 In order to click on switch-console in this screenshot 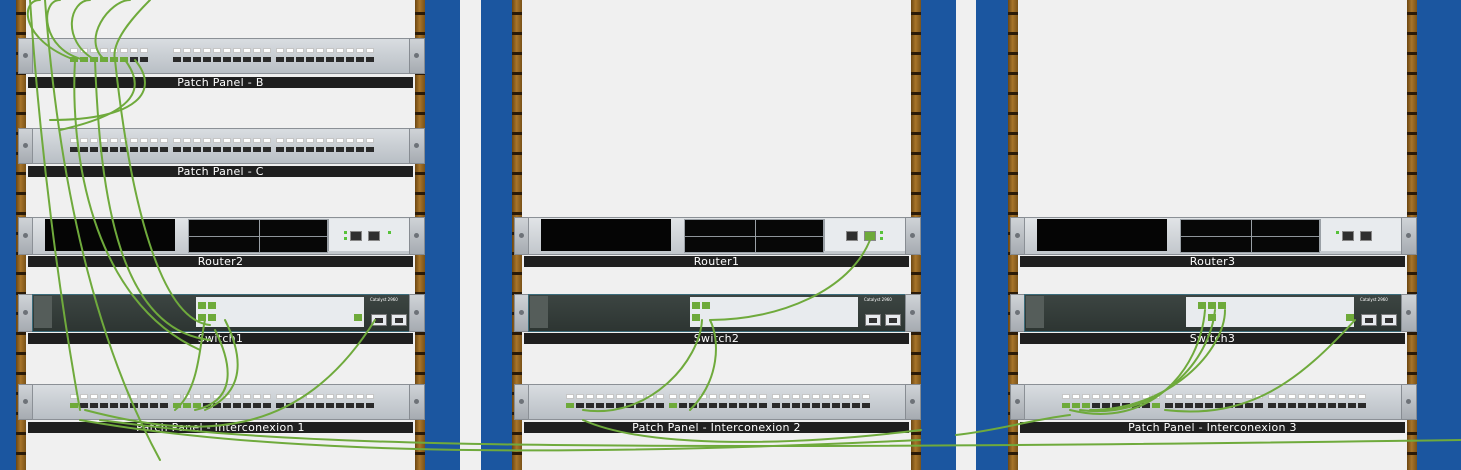, I will do `click(43, 312)`.